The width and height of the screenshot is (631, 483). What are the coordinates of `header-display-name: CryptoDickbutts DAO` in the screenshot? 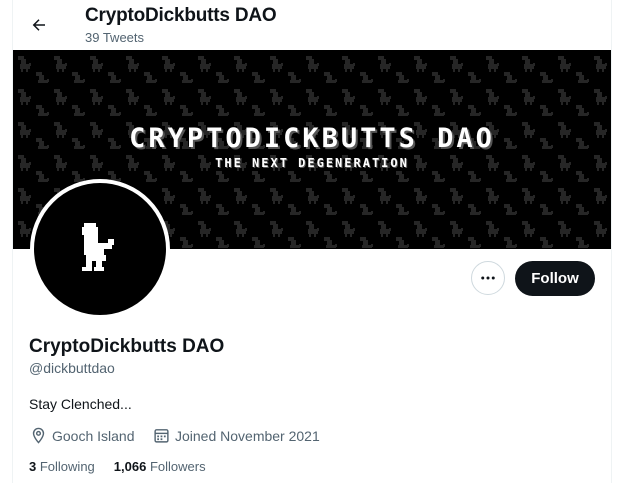 It's located at (181, 15).